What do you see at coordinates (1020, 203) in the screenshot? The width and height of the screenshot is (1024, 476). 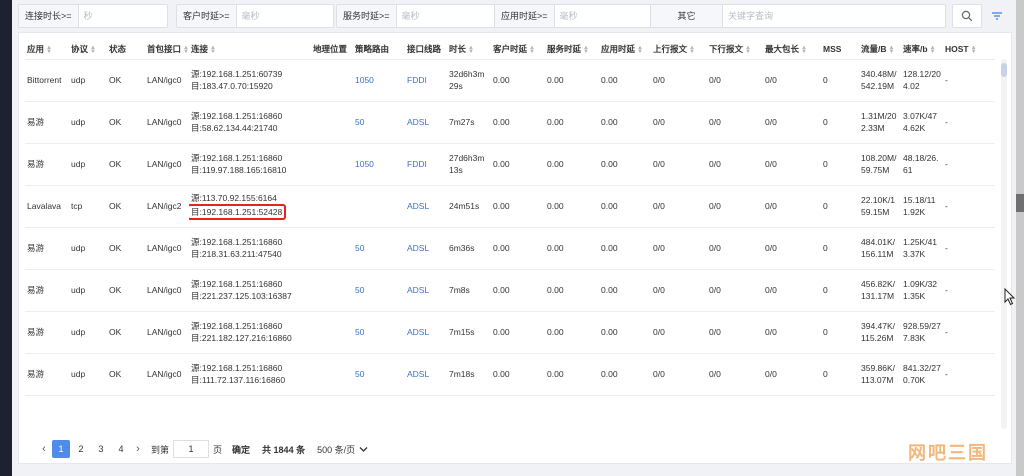 I see `window-scroll-thumb` at bounding box center [1020, 203].